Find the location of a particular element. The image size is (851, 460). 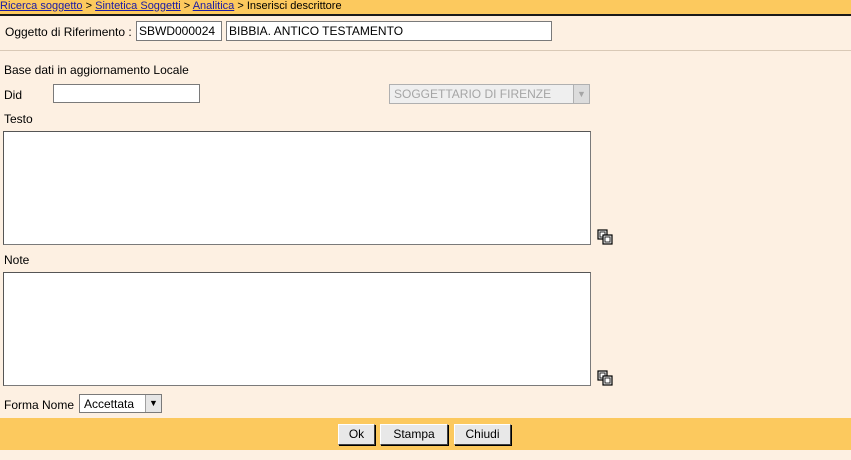

breadcrumb-link-sintetica-soggetti: Sintetica Soggetti is located at coordinates (138, 6).